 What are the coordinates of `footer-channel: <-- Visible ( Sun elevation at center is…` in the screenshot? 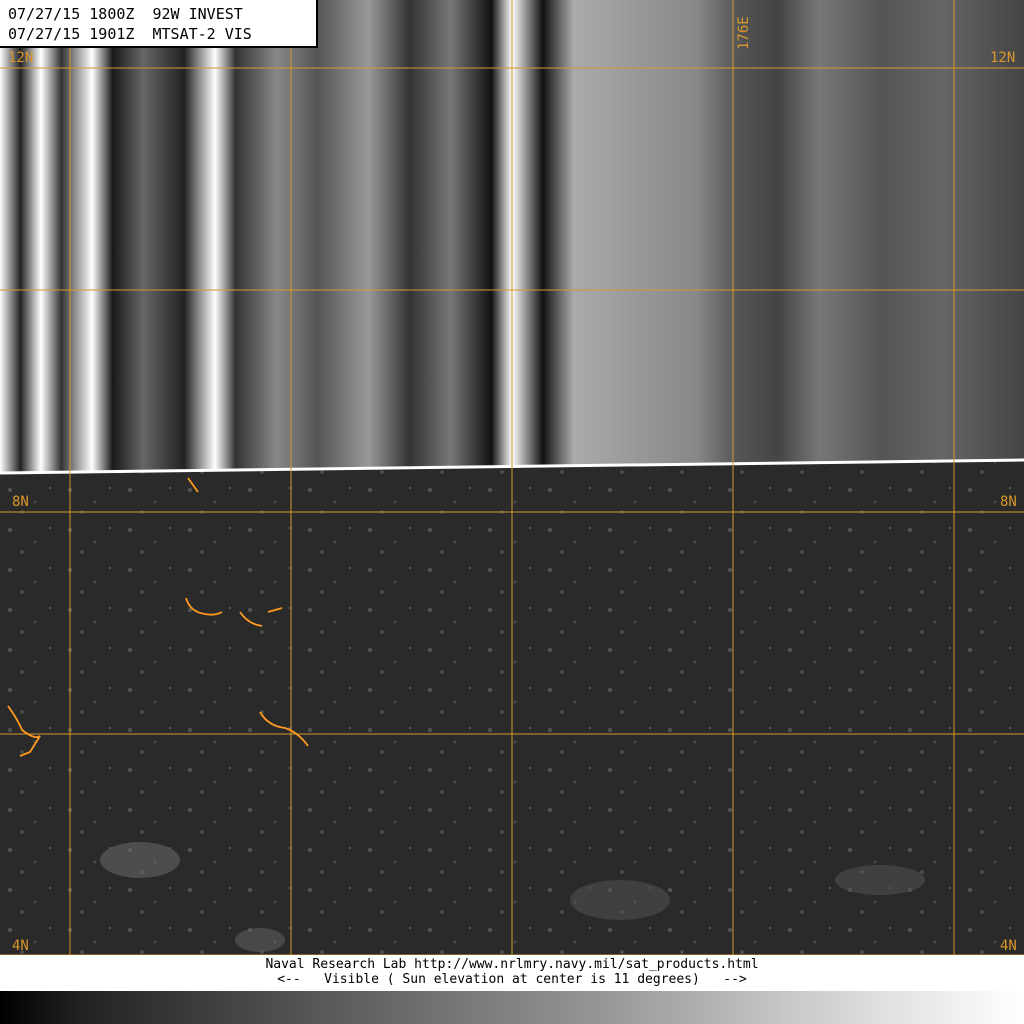 It's located at (512, 979).